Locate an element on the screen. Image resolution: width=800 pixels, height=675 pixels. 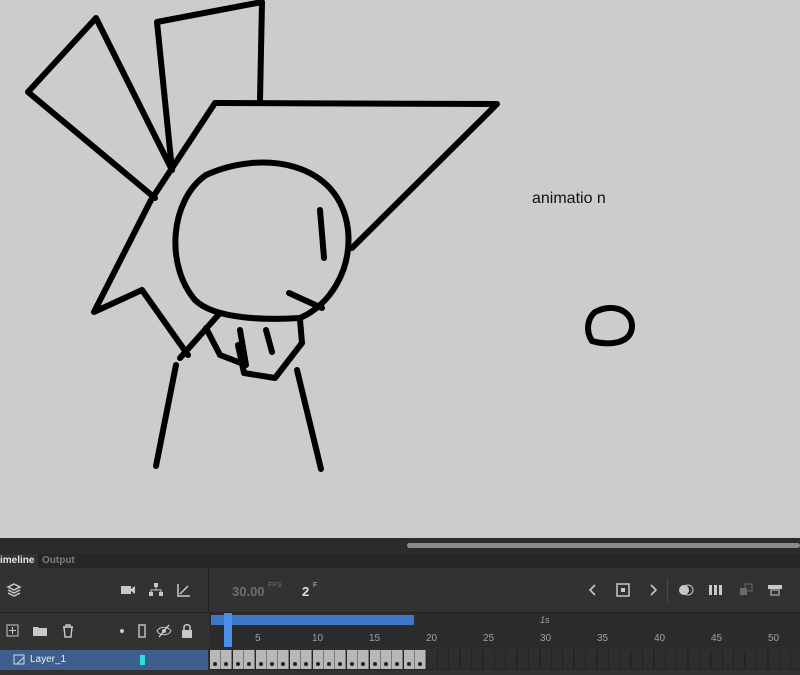
chevron-right-icon is located at coordinates (653, 590).